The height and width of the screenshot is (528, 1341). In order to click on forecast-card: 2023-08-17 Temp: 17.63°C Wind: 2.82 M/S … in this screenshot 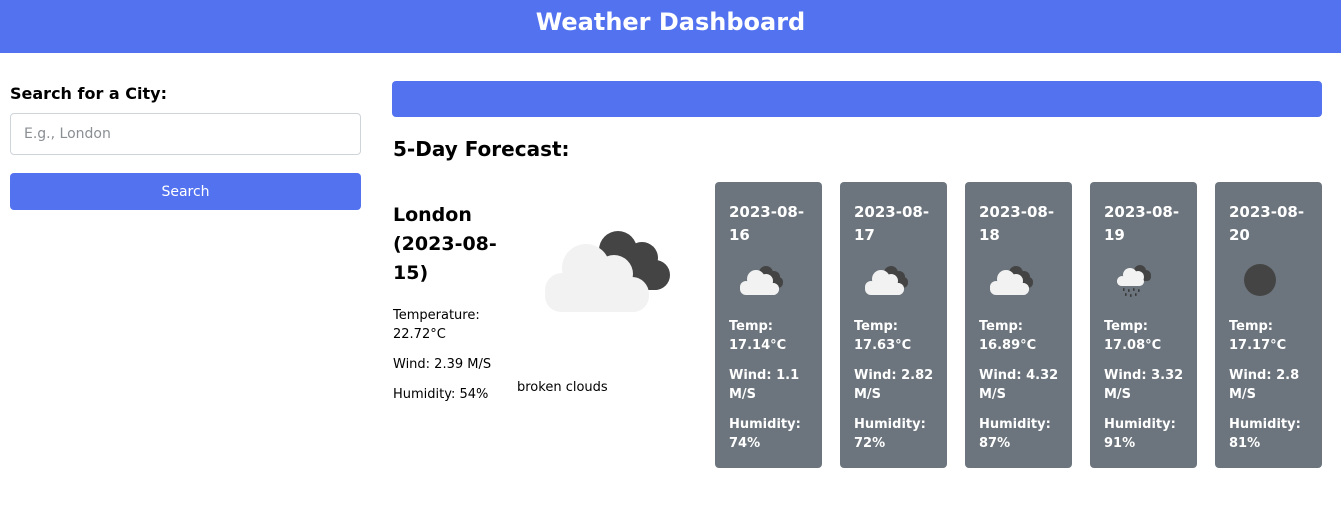, I will do `click(893, 325)`.